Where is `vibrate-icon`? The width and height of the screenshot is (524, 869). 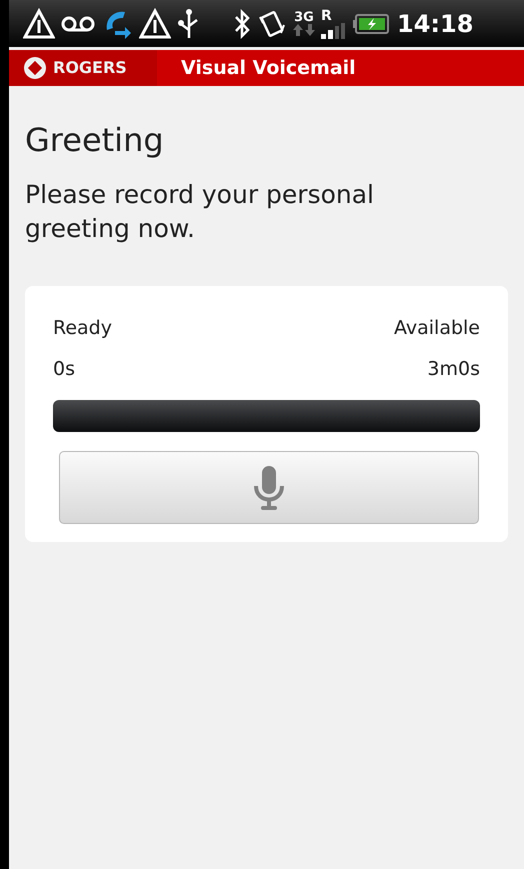 vibrate-icon is located at coordinates (272, 23).